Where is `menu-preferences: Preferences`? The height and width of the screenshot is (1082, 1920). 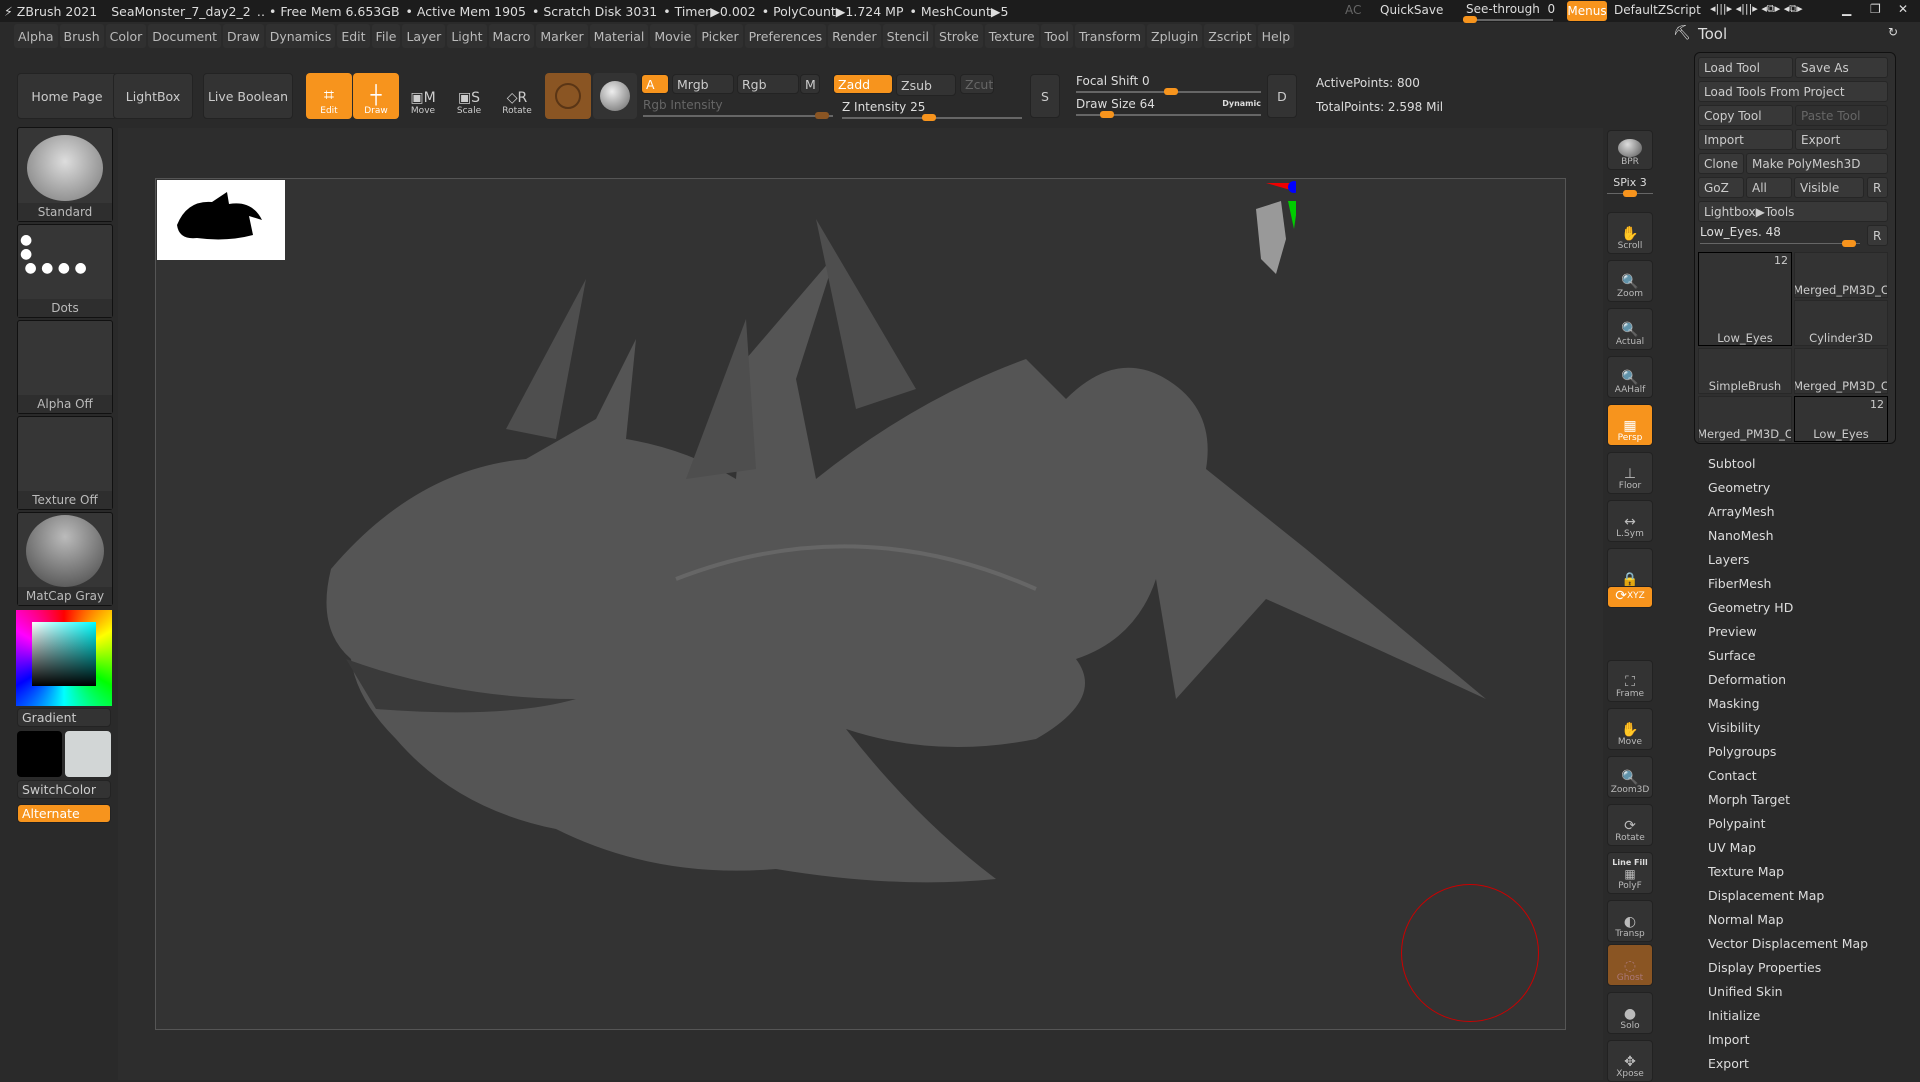 menu-preferences: Preferences is located at coordinates (785, 36).